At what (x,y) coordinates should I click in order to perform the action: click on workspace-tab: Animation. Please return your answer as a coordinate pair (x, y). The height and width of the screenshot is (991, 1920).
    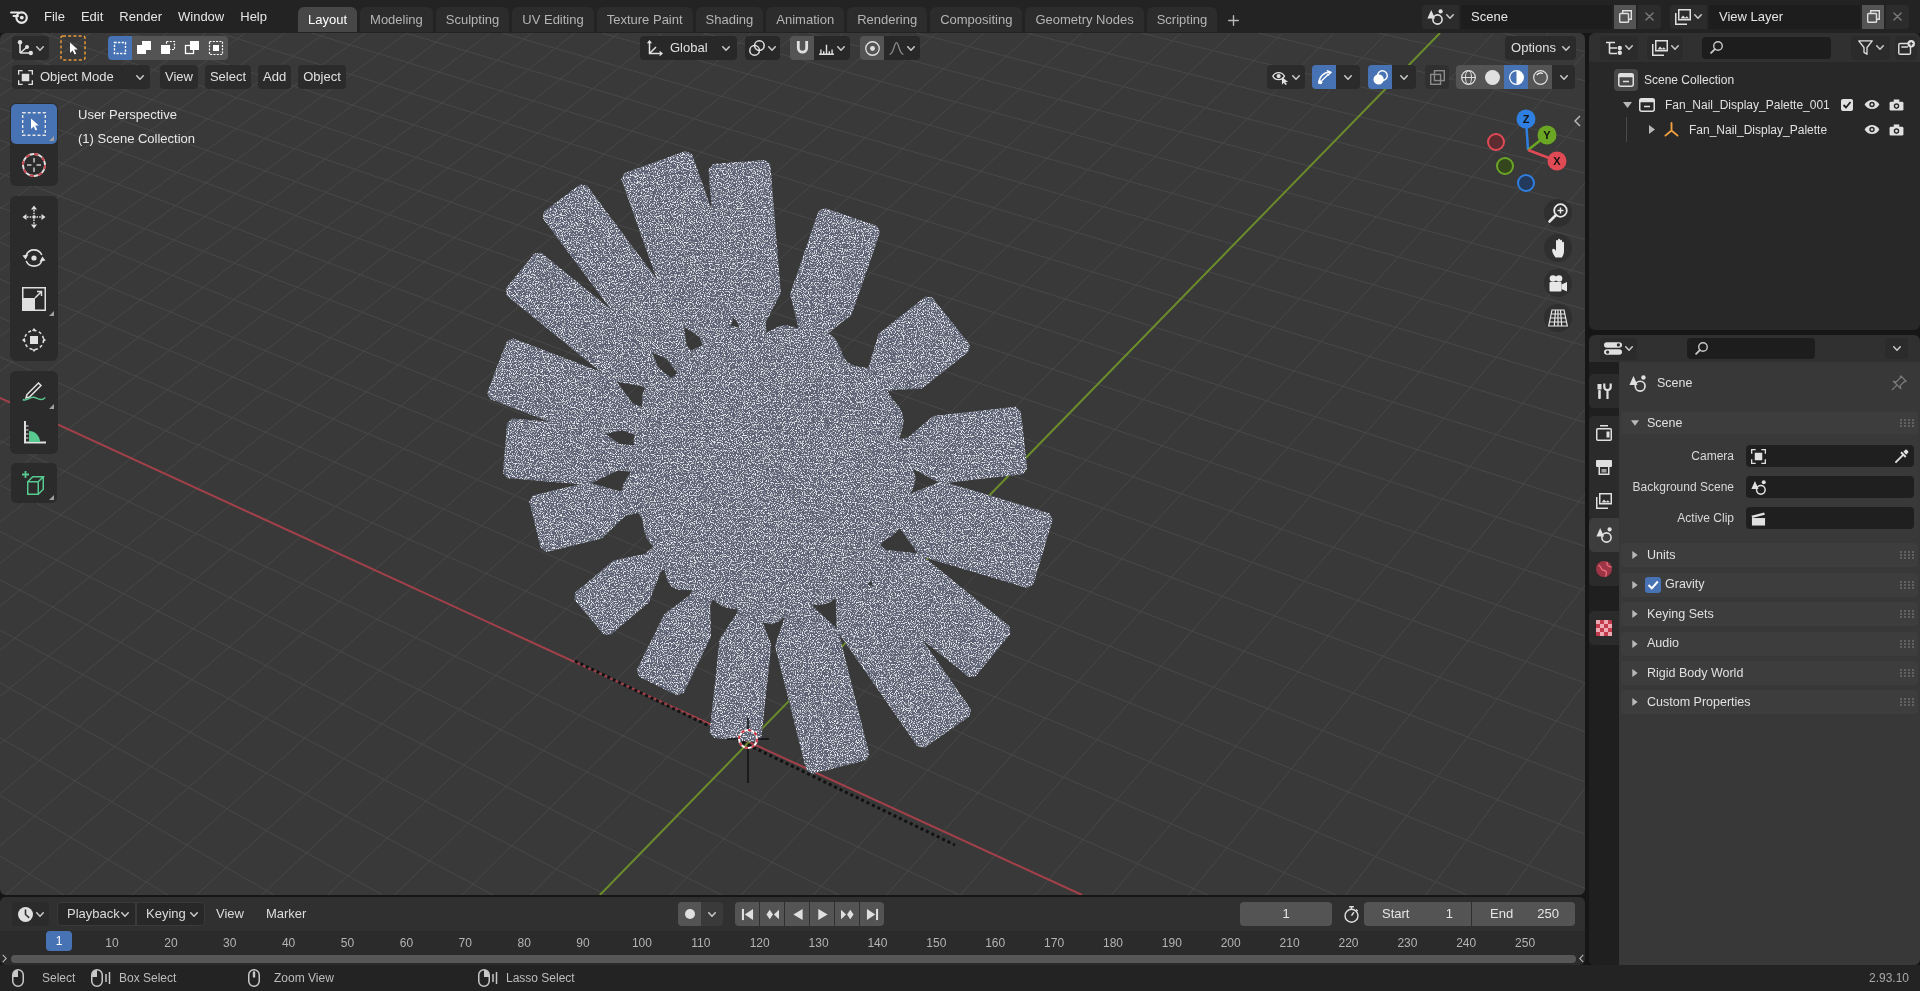
    Looking at the image, I should click on (805, 19).